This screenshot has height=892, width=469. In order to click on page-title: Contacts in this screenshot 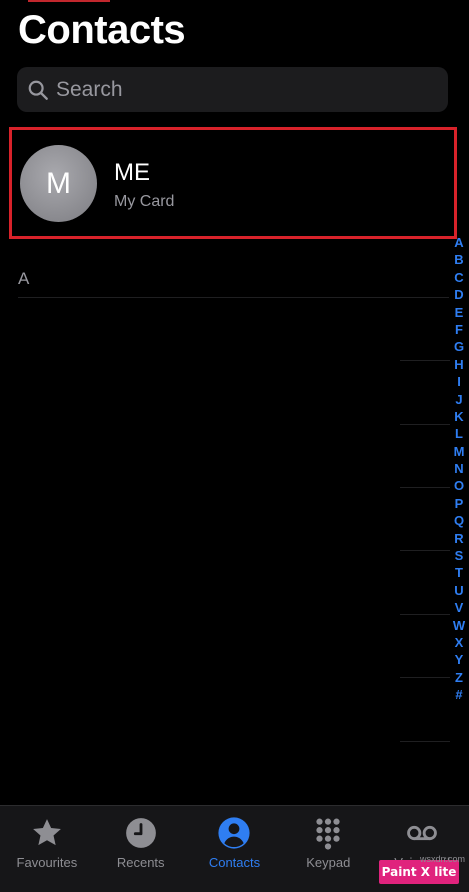, I will do `click(102, 30)`.